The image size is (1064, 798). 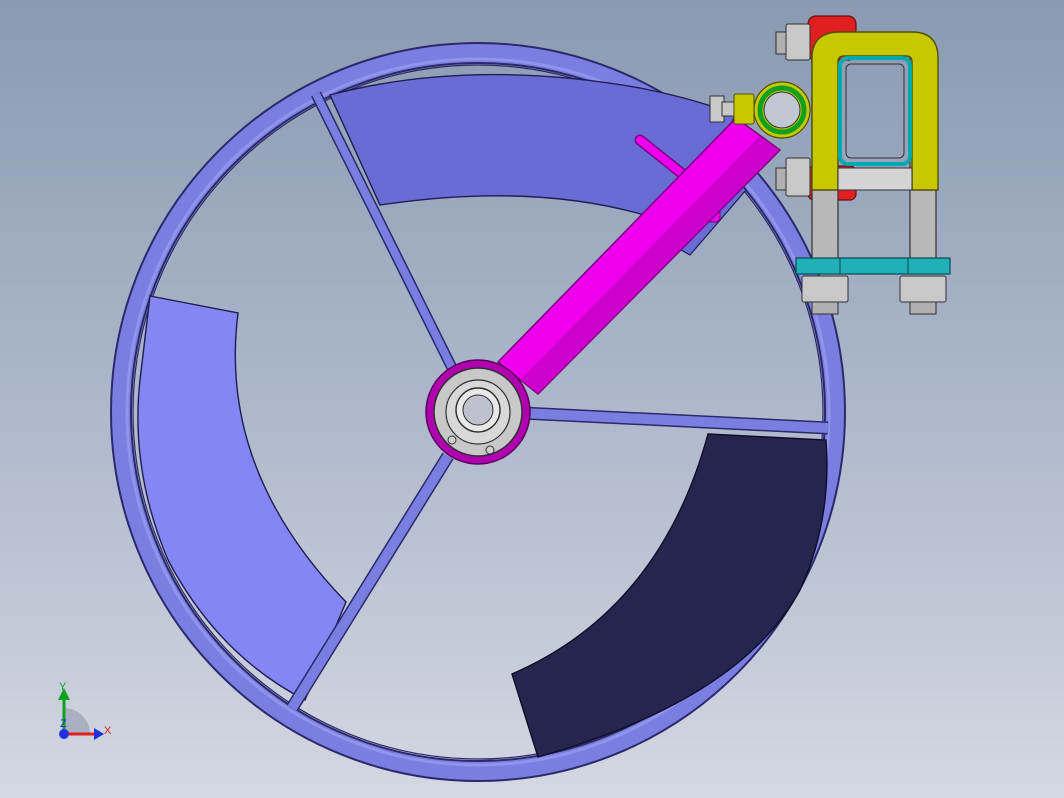 I want to click on hub-bore, so click(x=478, y=410).